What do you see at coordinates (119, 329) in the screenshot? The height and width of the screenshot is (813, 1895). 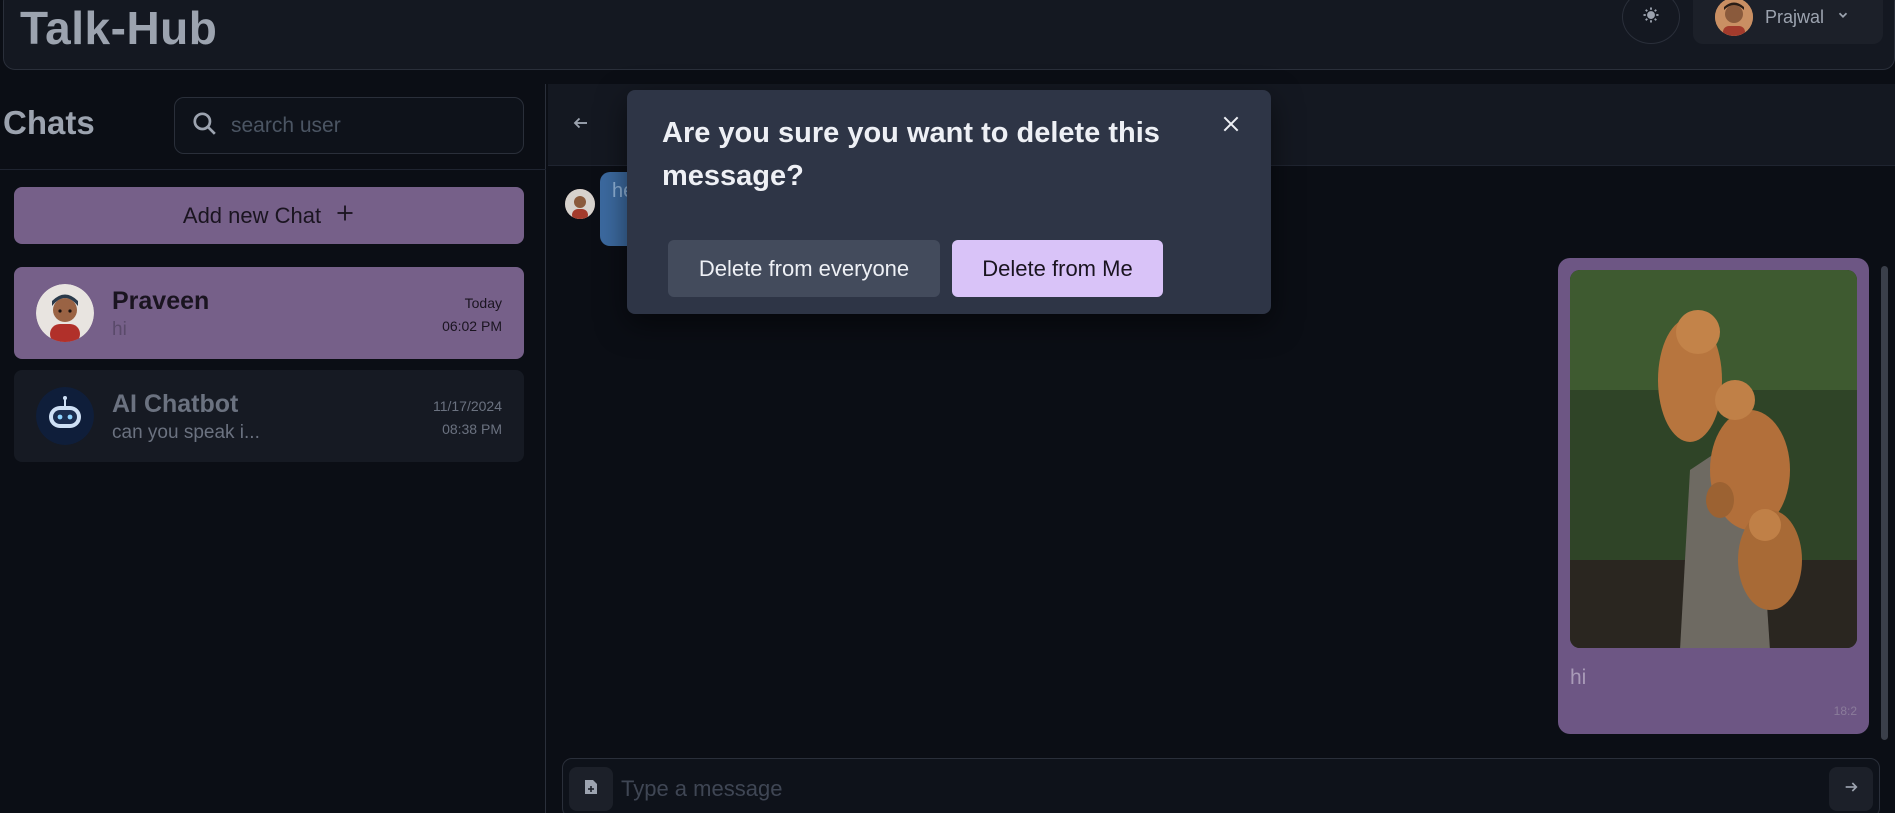 I see `chat-preview: hi` at bounding box center [119, 329].